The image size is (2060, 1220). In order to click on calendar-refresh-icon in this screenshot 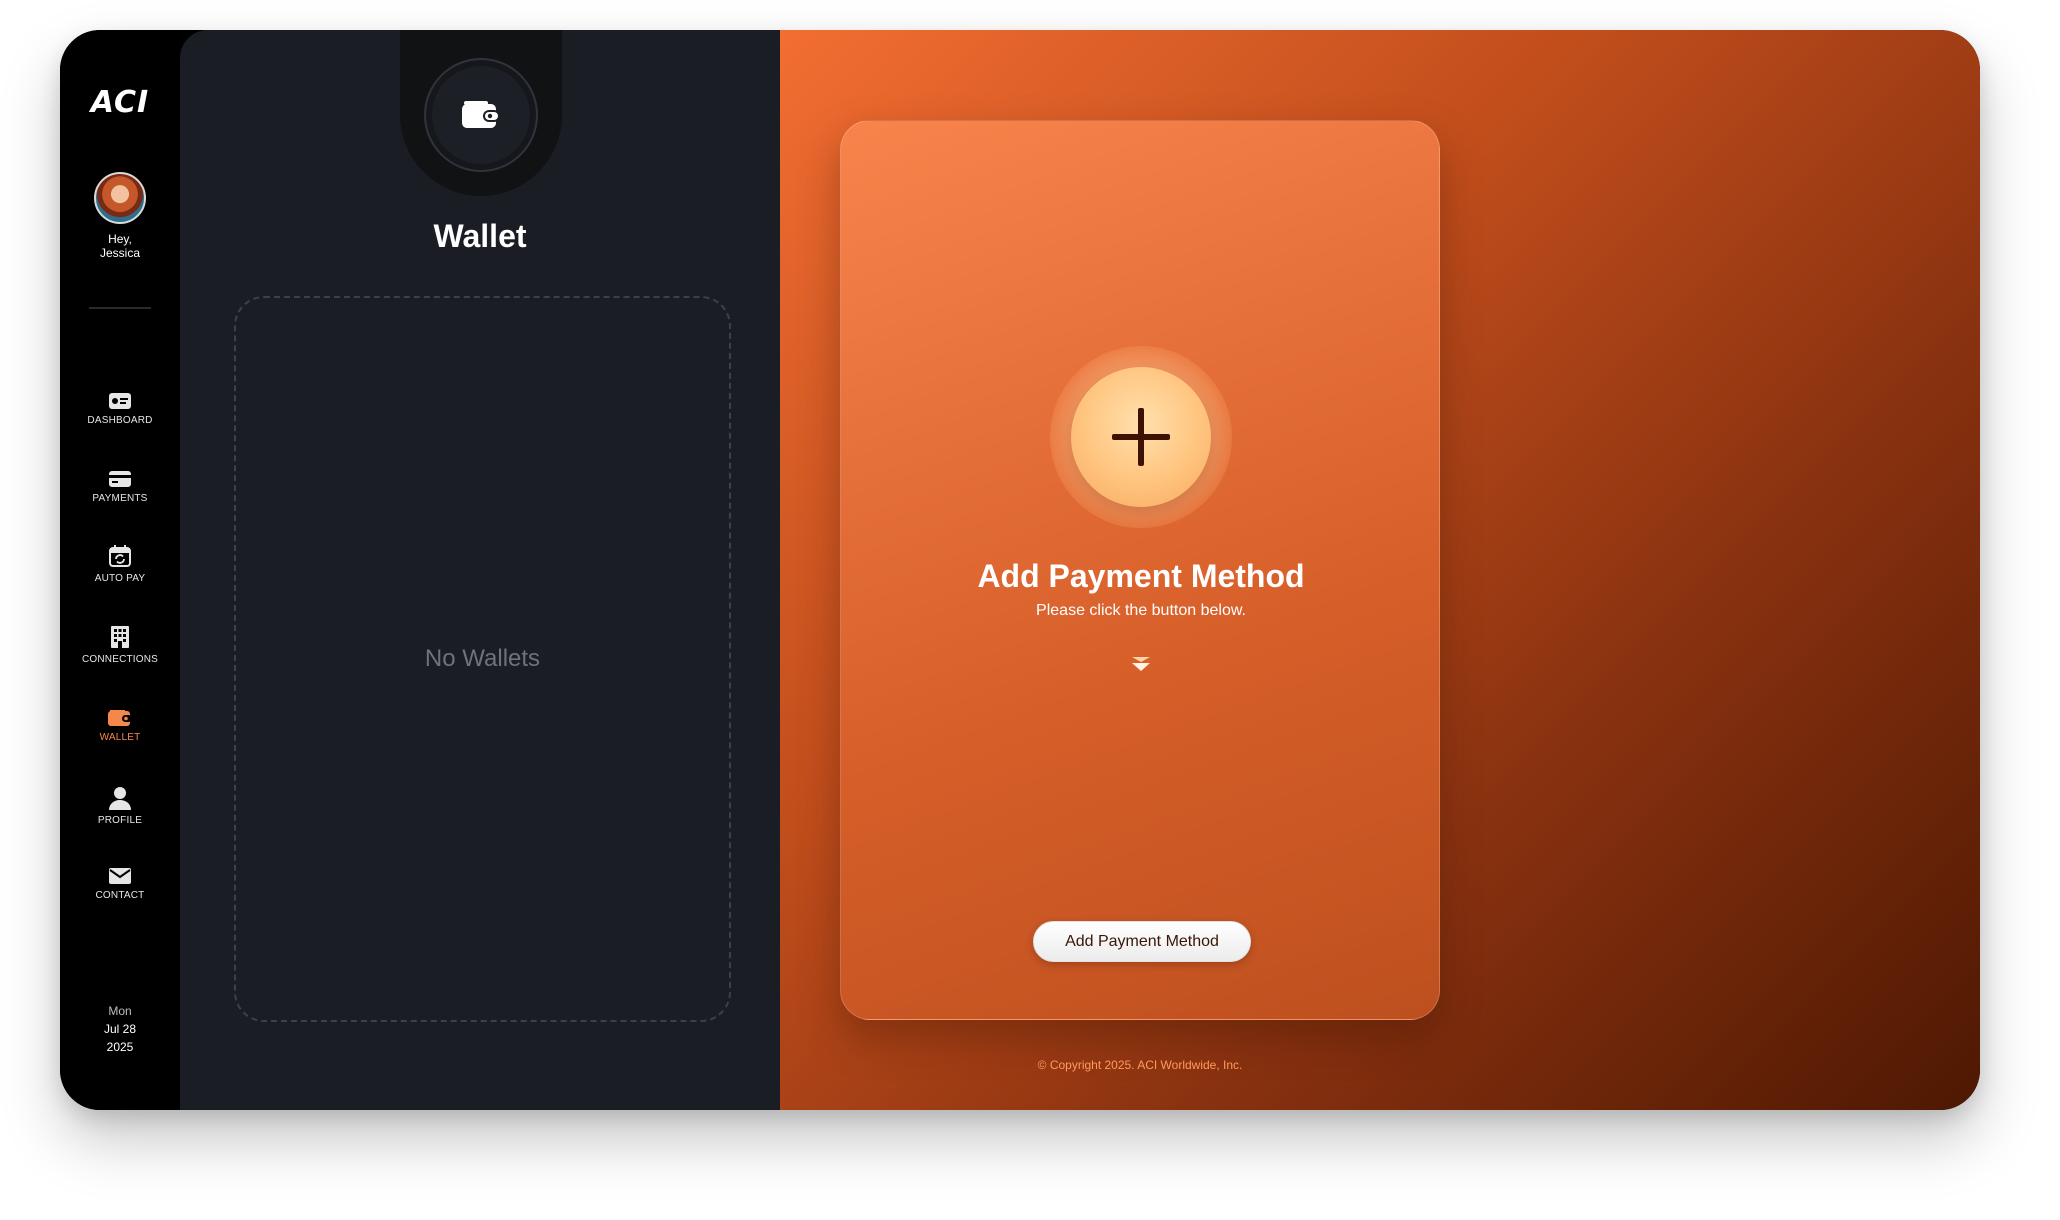, I will do `click(120, 556)`.